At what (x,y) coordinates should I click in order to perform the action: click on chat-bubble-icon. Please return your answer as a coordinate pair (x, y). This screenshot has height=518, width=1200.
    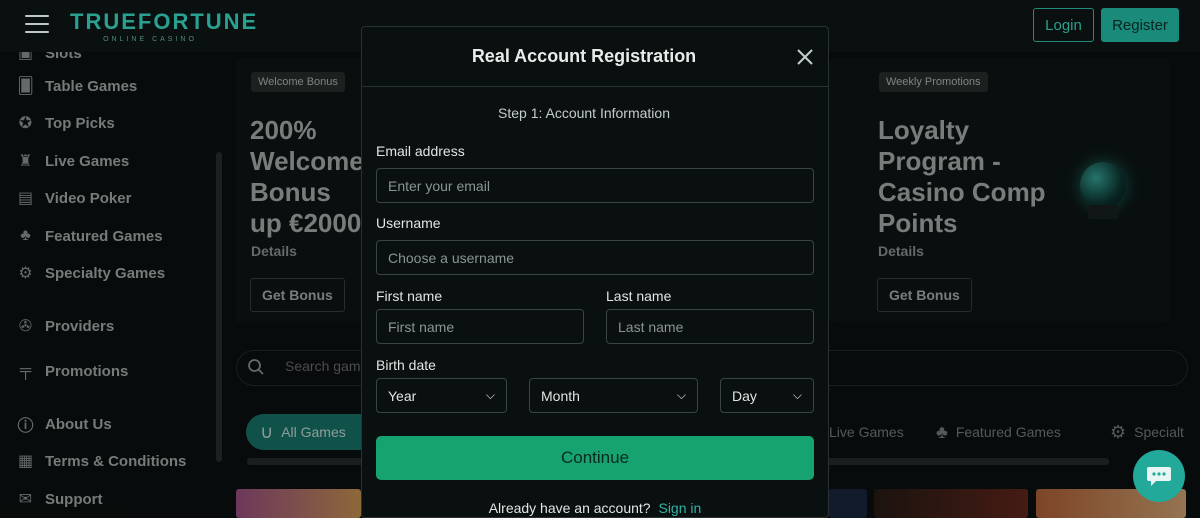
    Looking at the image, I should click on (1159, 476).